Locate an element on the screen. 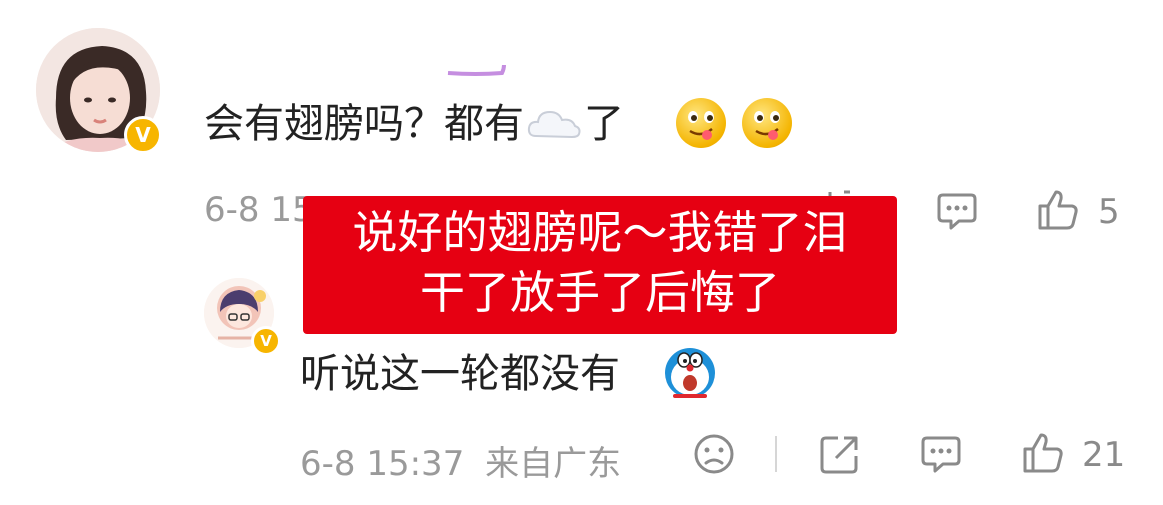 This screenshot has width=1163, height=505. comment-location: 来自广东 is located at coordinates (553, 464).